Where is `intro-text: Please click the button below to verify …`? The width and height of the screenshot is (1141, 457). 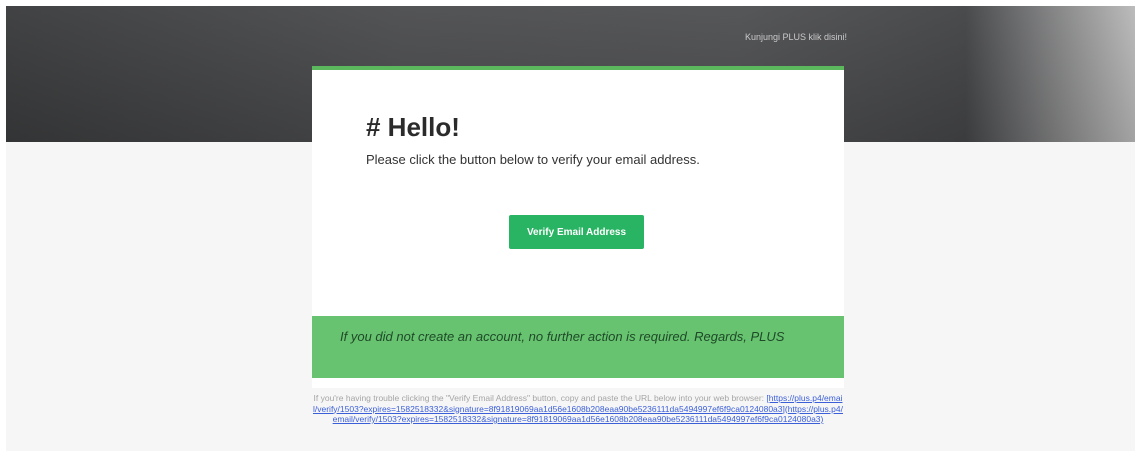
intro-text: Please click the button below to verify … is located at coordinates (533, 159).